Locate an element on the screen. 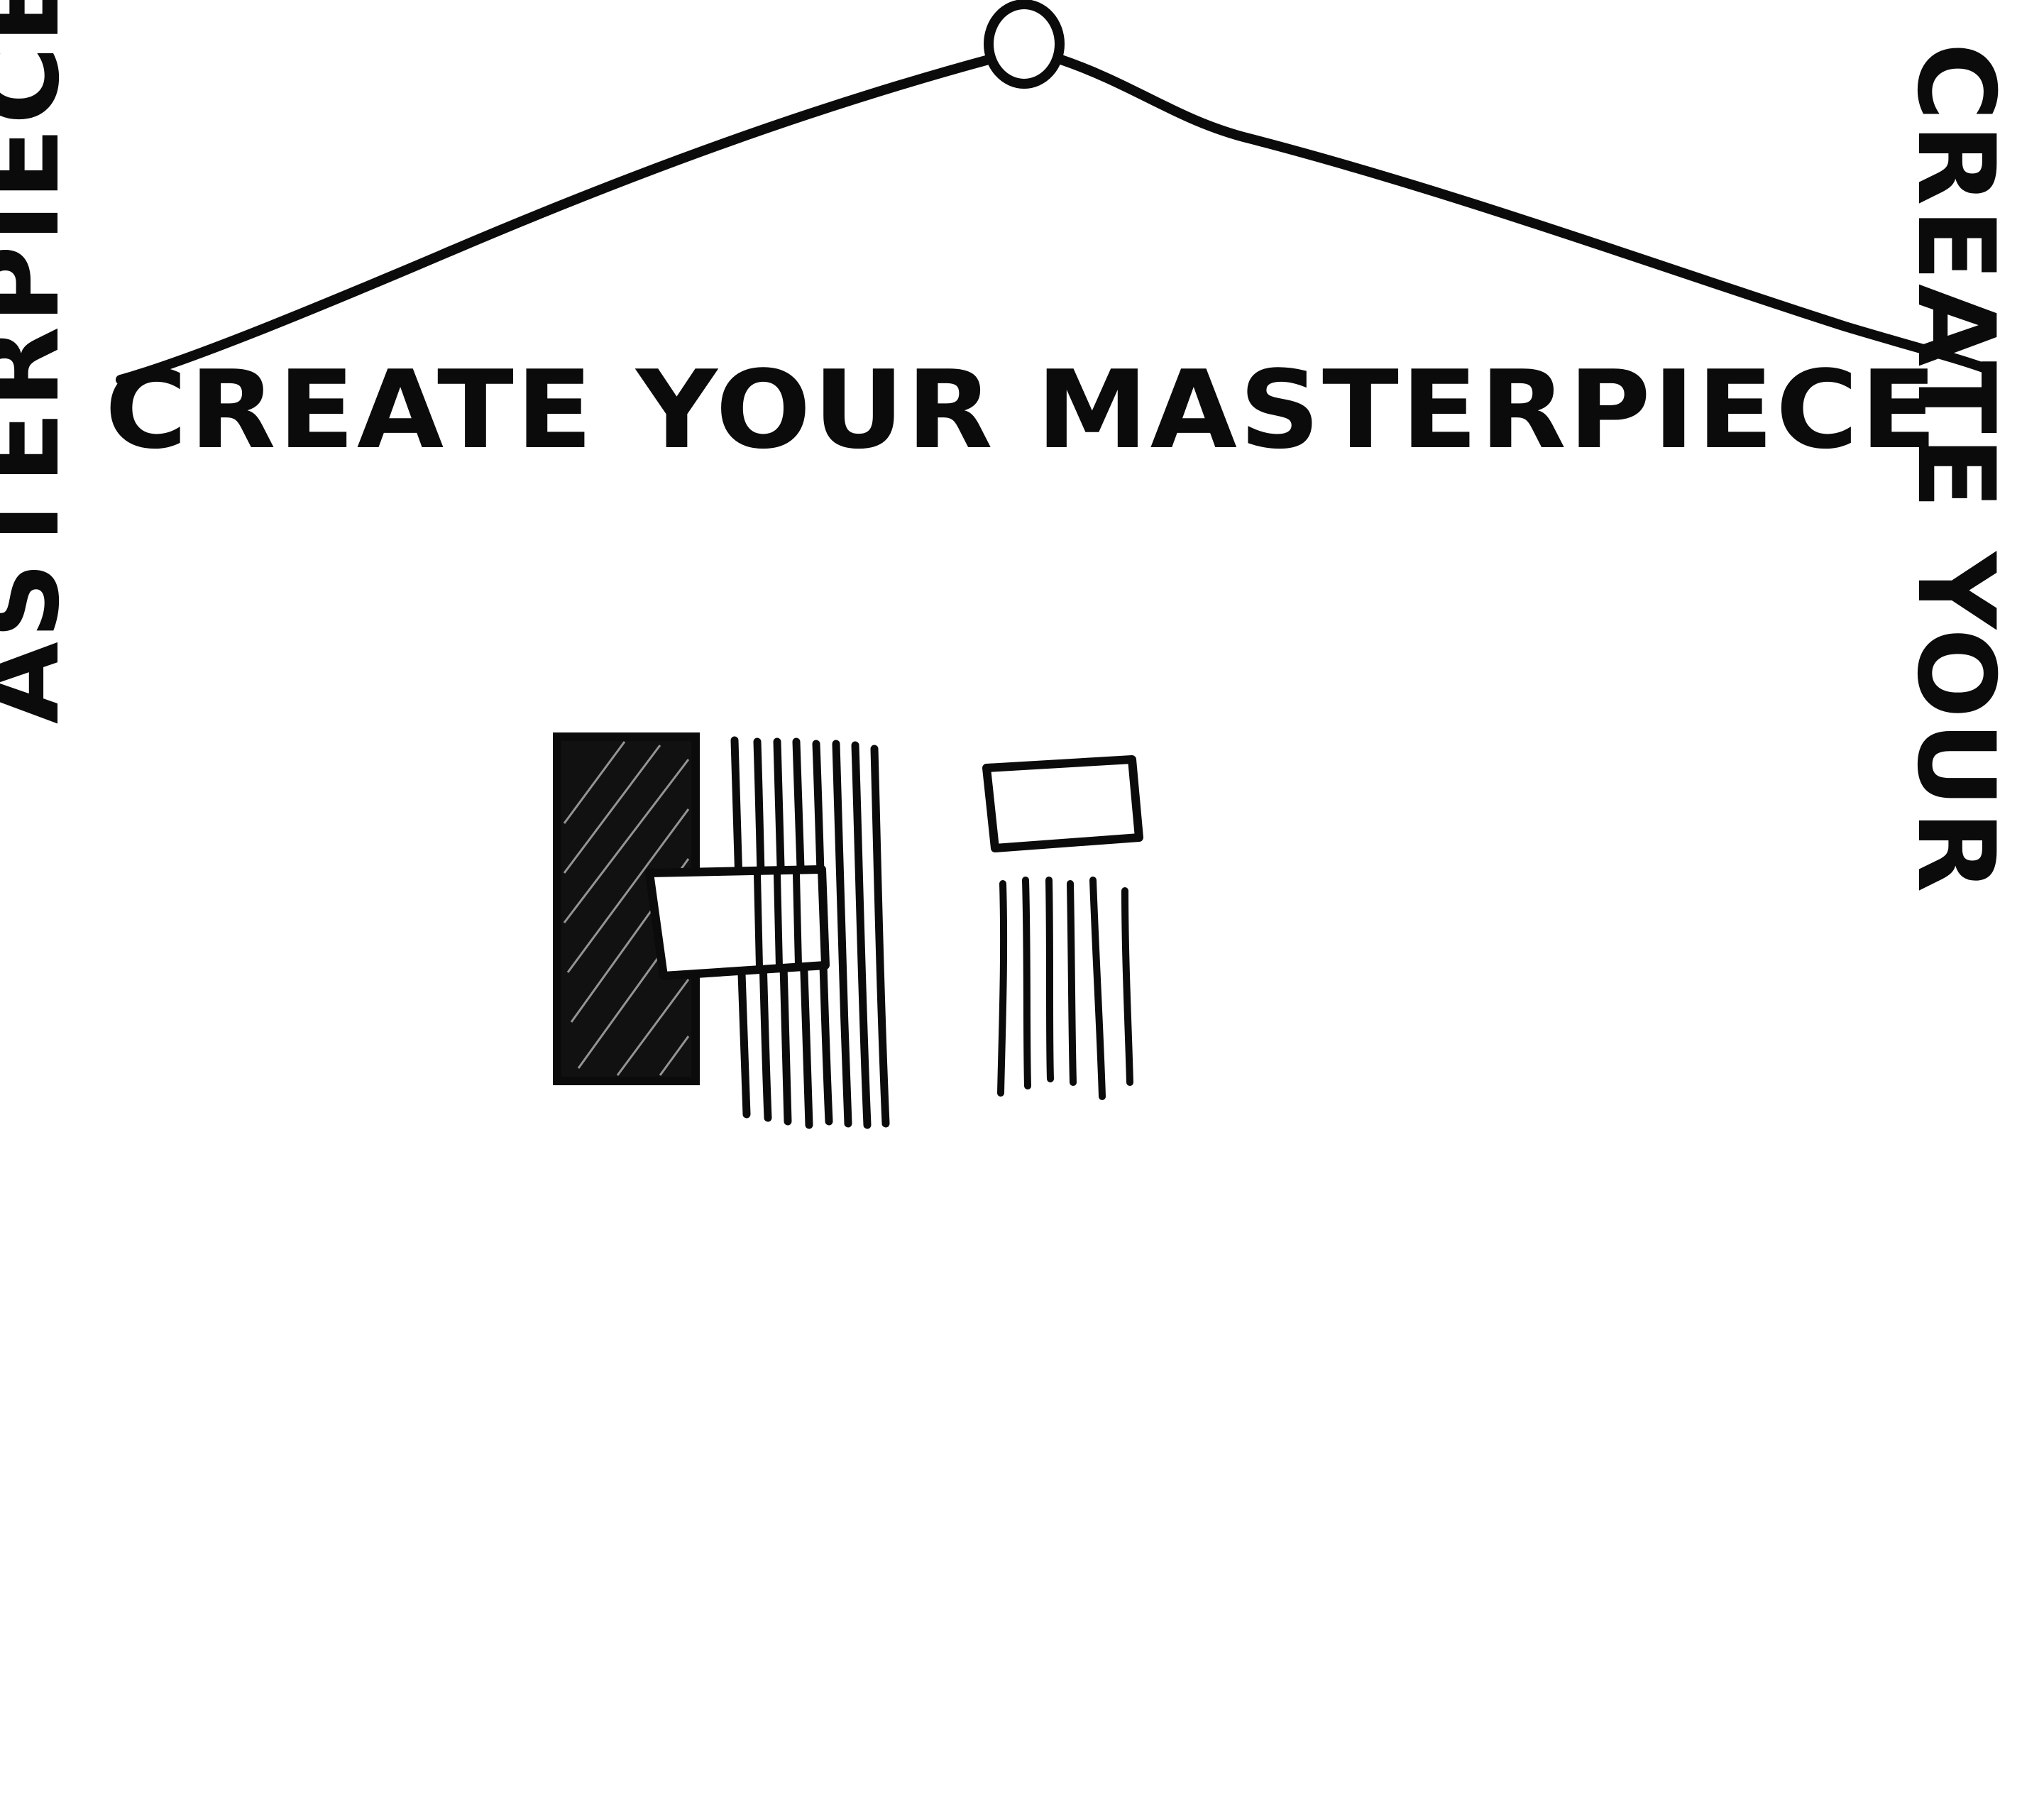  hanging-string-left is located at coordinates (555, 220).